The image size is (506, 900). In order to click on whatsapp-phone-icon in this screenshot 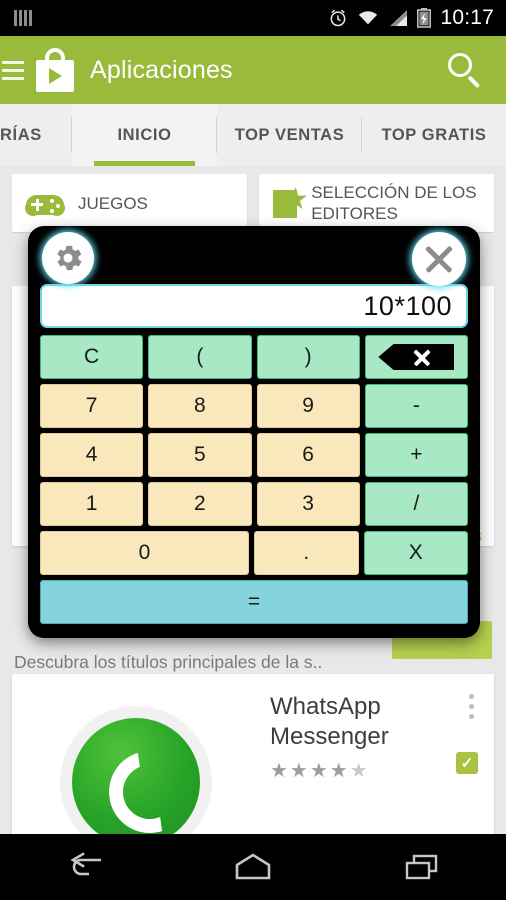, I will do `click(136, 770)`.